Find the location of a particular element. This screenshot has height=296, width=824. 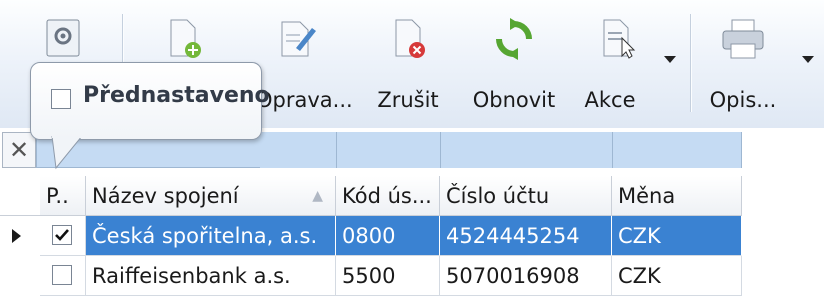

refresh-button-label: Obnovit is located at coordinates (514, 100).